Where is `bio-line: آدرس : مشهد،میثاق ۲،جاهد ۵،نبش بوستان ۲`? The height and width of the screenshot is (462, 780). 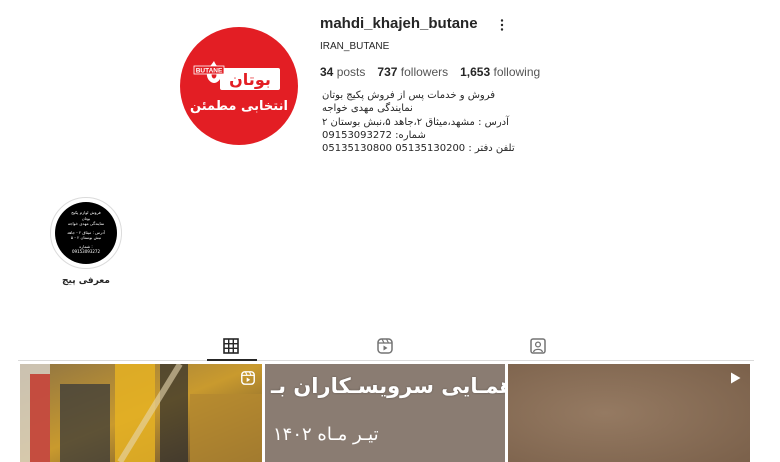 bio-line: آدرس : مشهد،میثاق ۲،جاهد ۵،نبش بوستان ۲ is located at coordinates (415, 122).